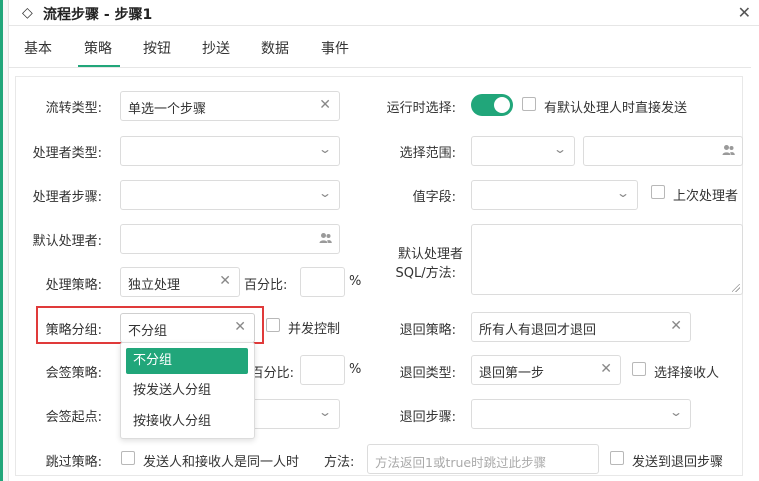  What do you see at coordinates (98, 15) in the screenshot?
I see `window-title: 流程步骤 - 步骤1` at bounding box center [98, 15].